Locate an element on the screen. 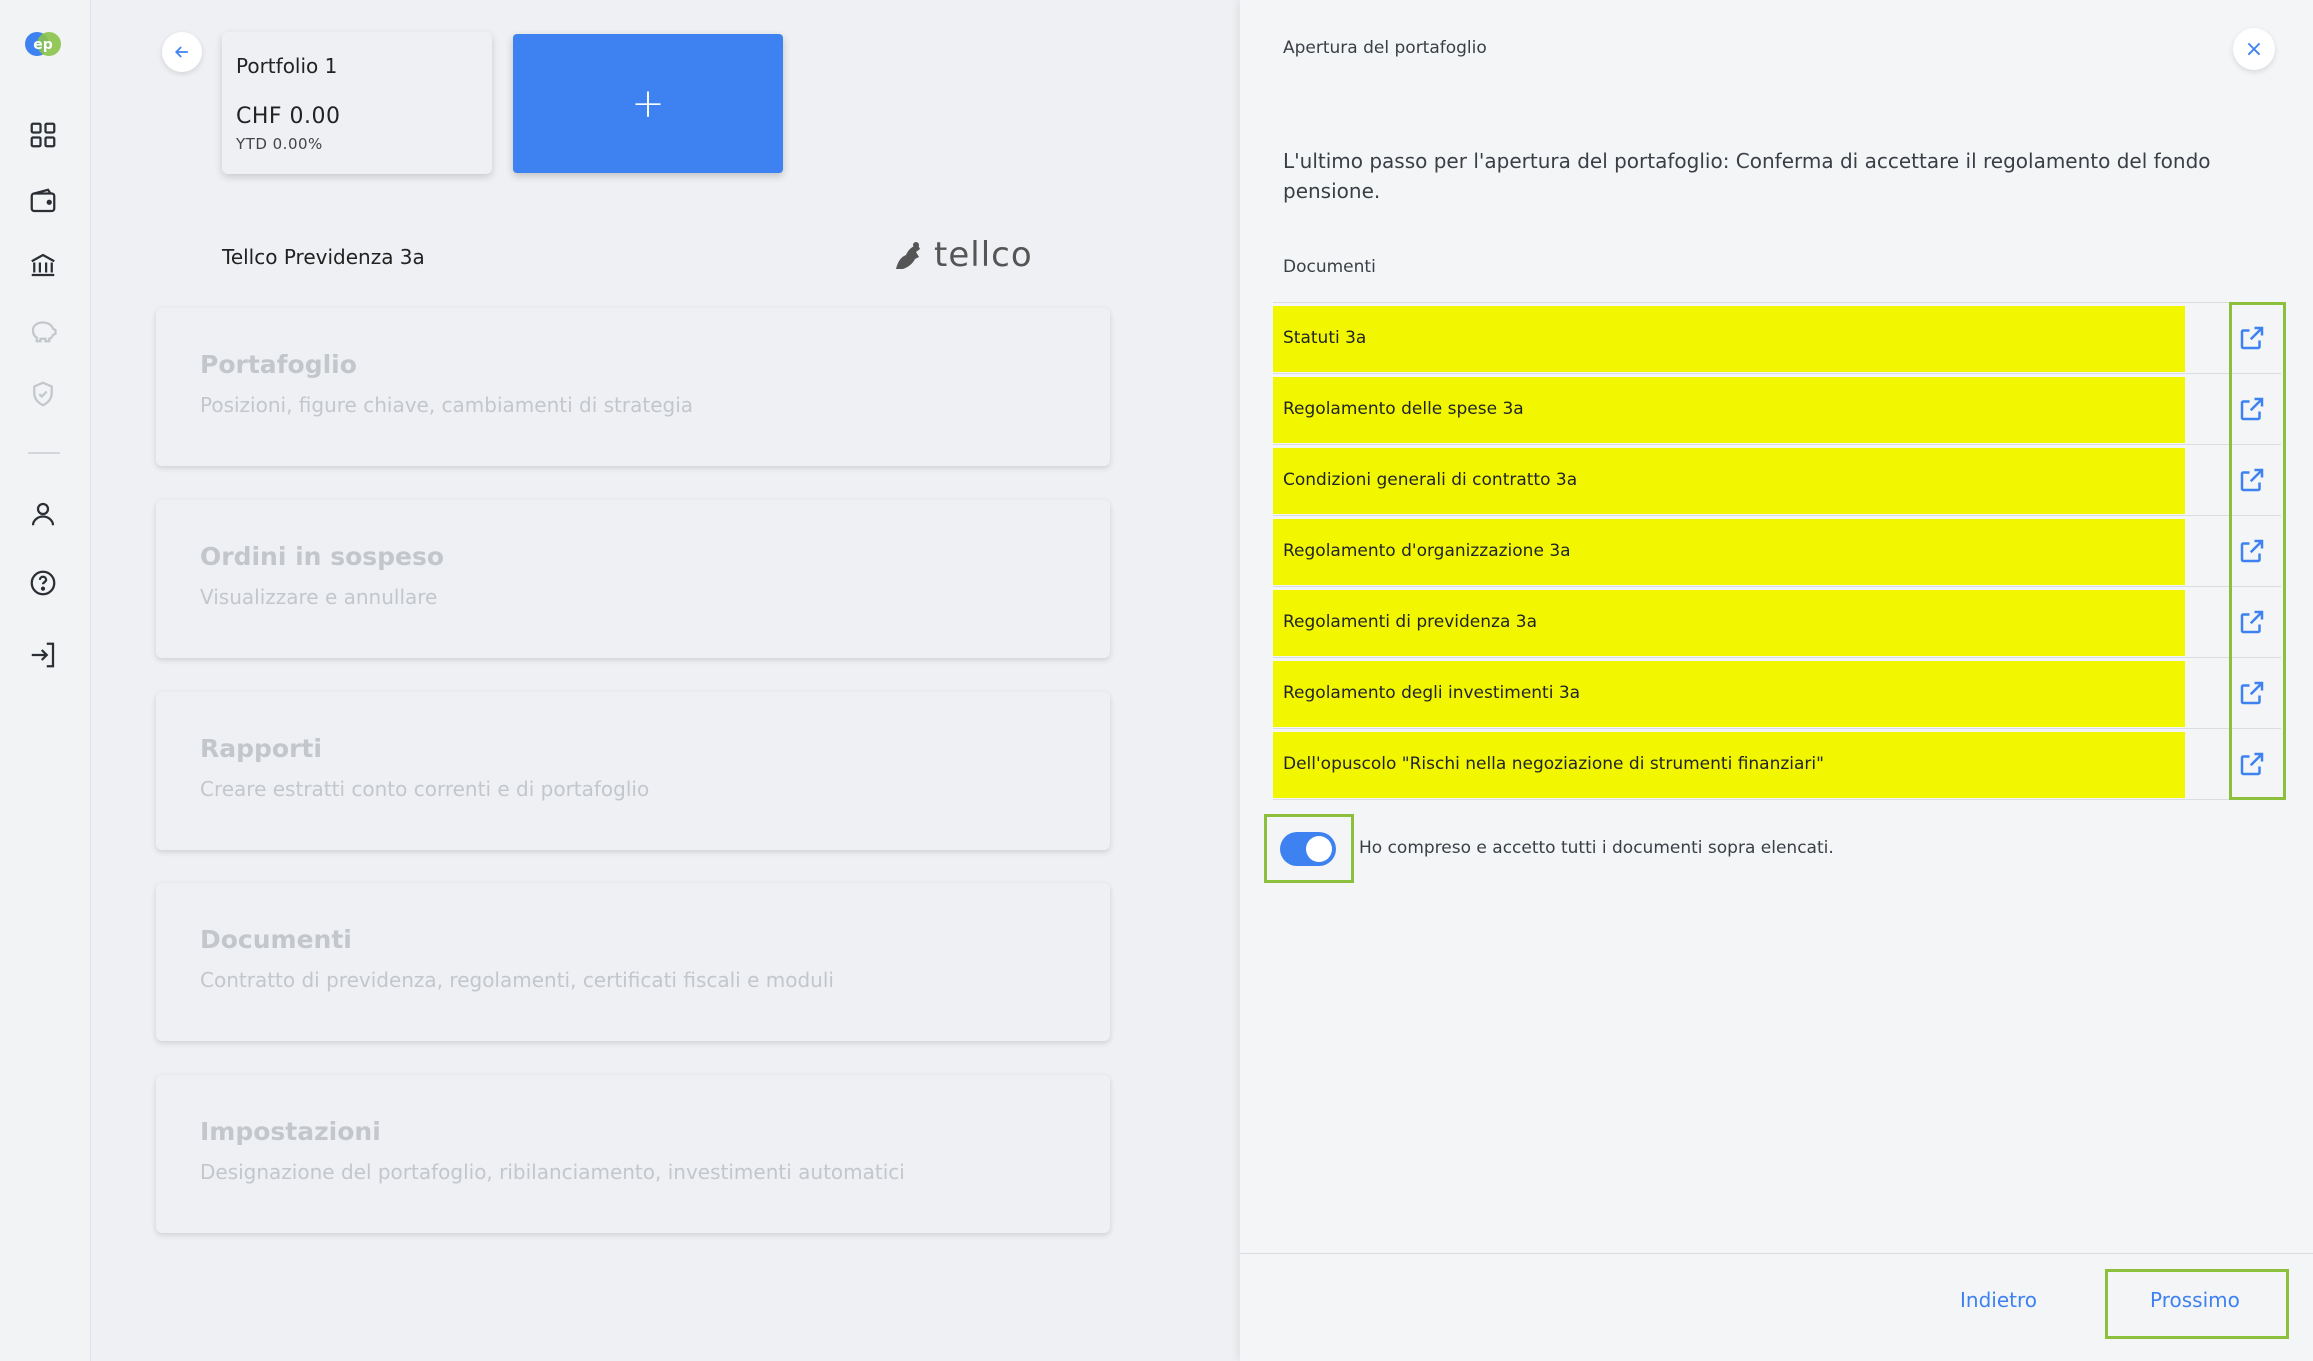 The height and width of the screenshot is (1361, 2313). row-highlight is located at coordinates (1729, 339).